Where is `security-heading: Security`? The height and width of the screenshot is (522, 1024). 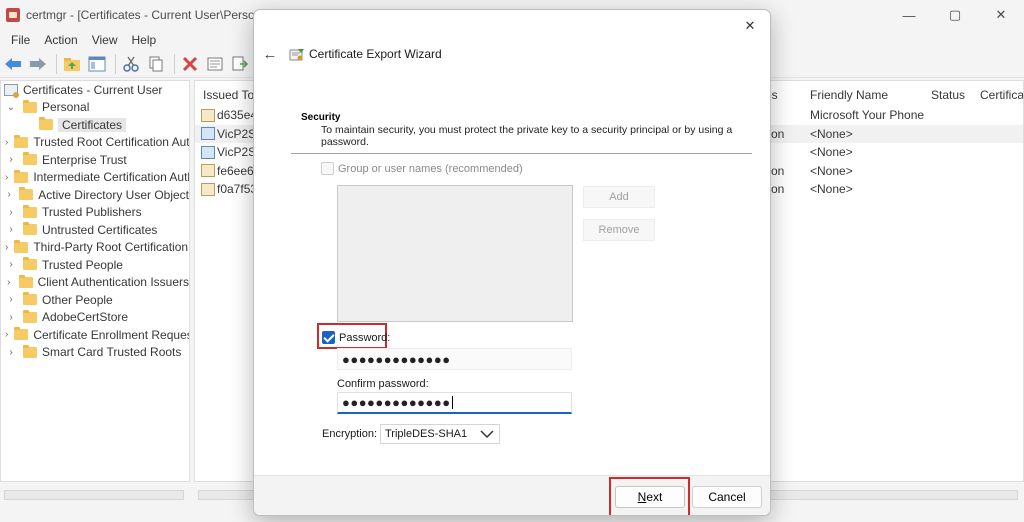 security-heading: Security is located at coordinates (321, 117).